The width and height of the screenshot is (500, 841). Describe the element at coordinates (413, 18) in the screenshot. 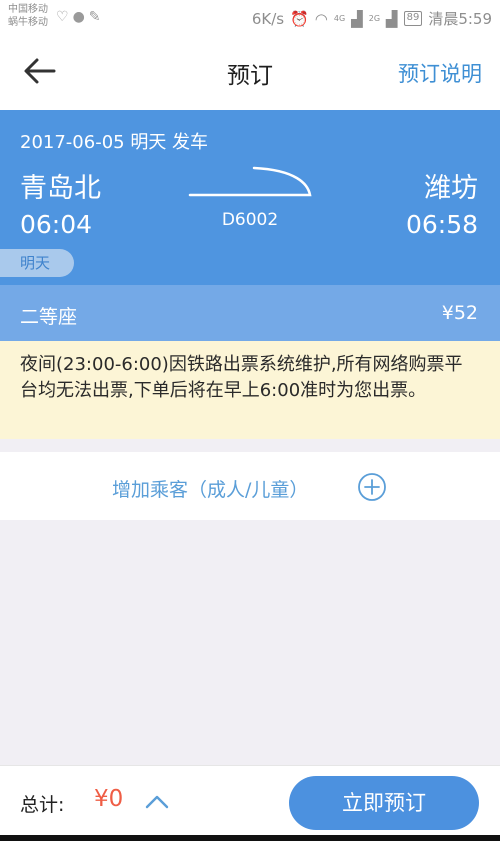

I see `battery-indicator: 89` at that location.